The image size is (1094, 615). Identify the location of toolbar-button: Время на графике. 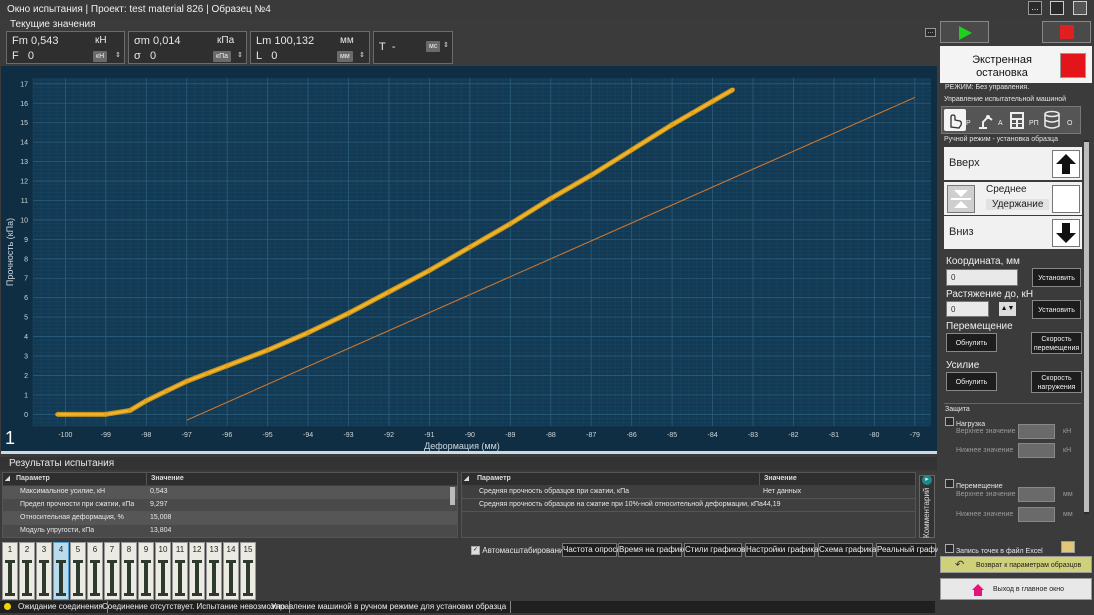
(652, 550).